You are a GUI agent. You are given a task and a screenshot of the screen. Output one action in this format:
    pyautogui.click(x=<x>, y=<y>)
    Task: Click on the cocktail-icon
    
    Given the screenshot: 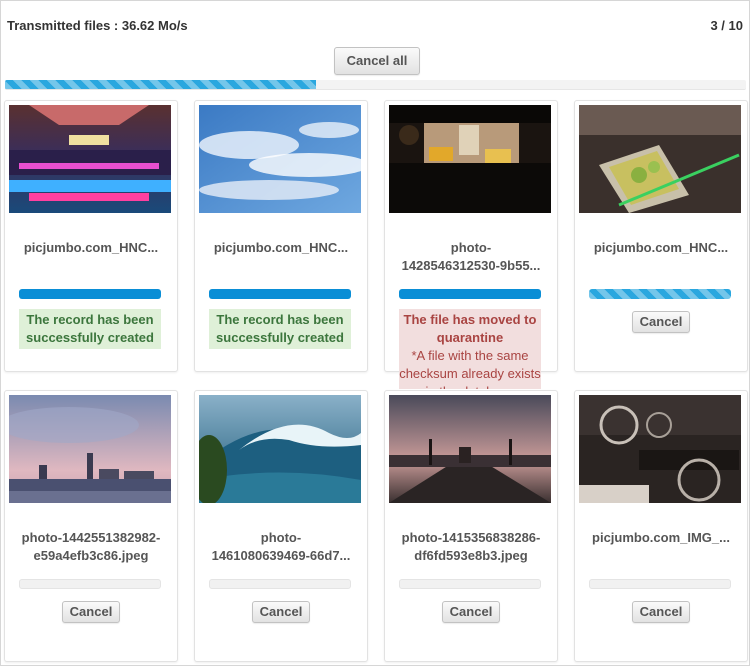 What is the action you would take?
    pyautogui.click(x=660, y=159)
    